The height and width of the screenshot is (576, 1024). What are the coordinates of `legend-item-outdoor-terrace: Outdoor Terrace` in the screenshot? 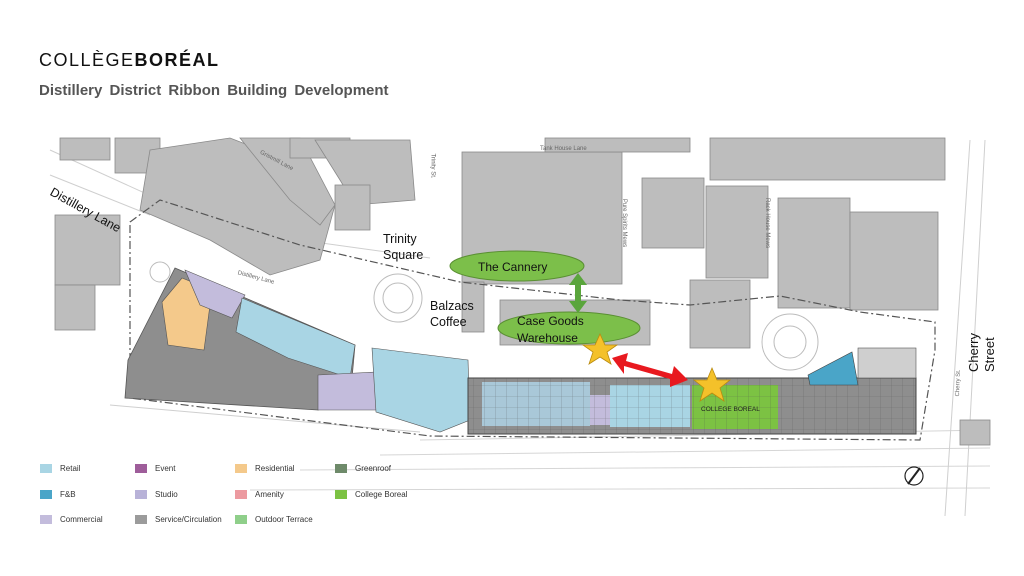 It's located at (274, 519).